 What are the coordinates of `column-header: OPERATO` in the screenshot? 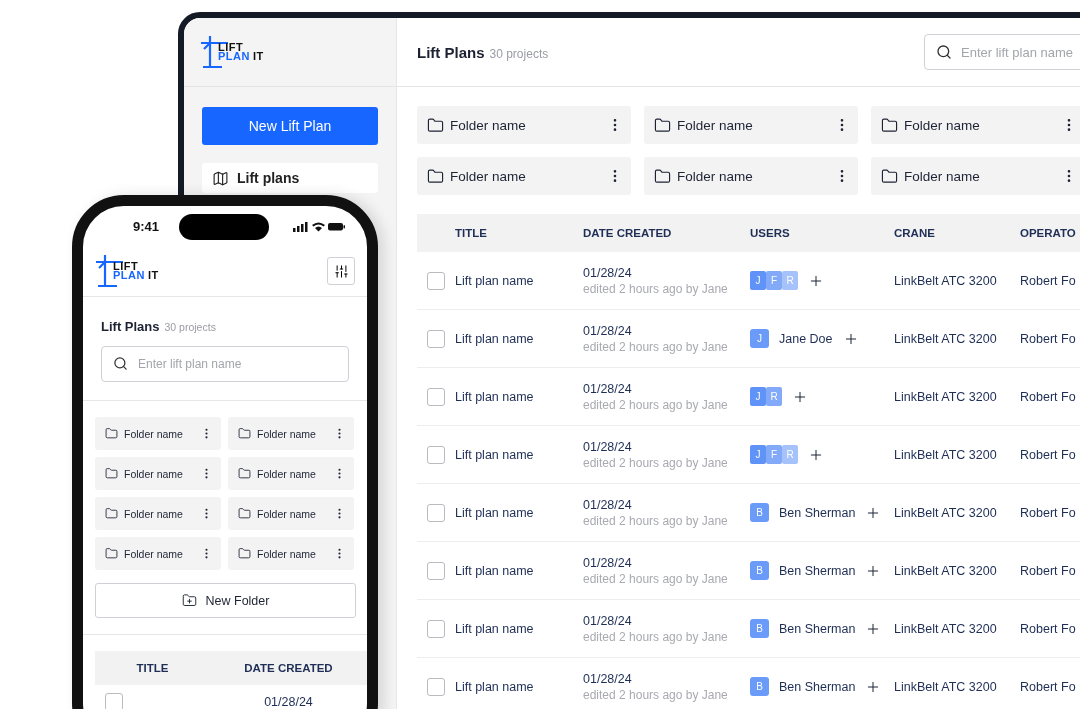 It's located at (1048, 233).